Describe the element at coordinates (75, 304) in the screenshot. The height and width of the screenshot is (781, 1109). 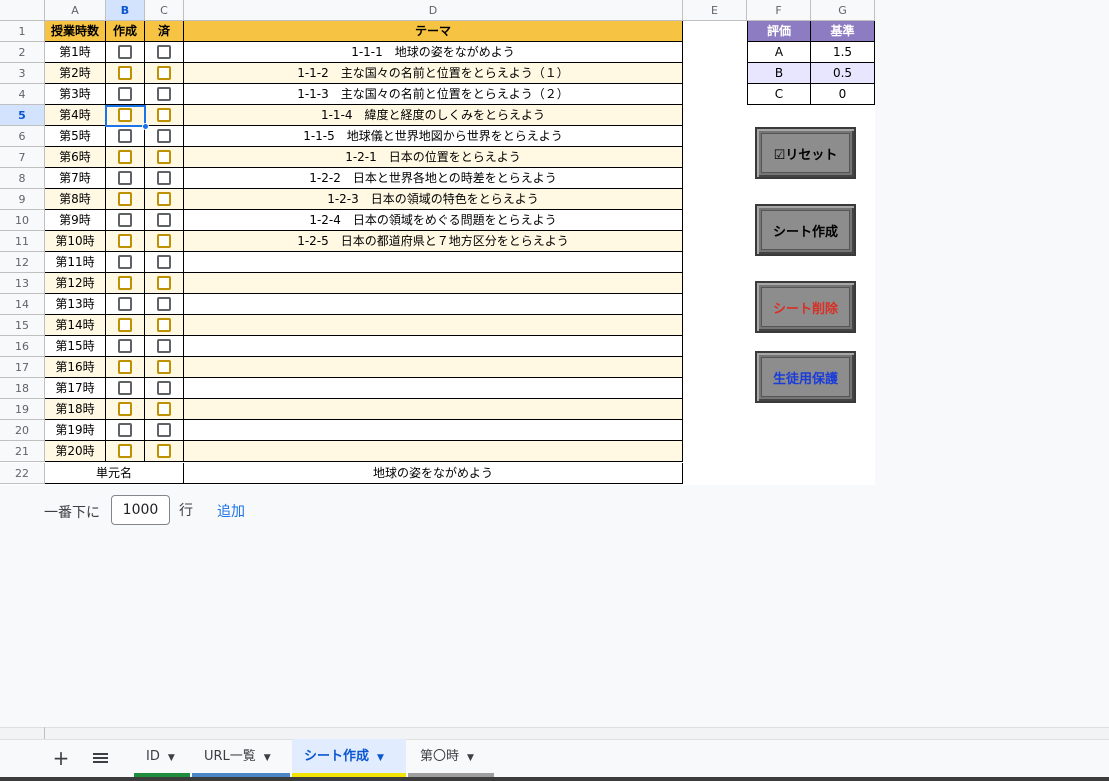
I see `lesson-number-cell: 第13時` at that location.